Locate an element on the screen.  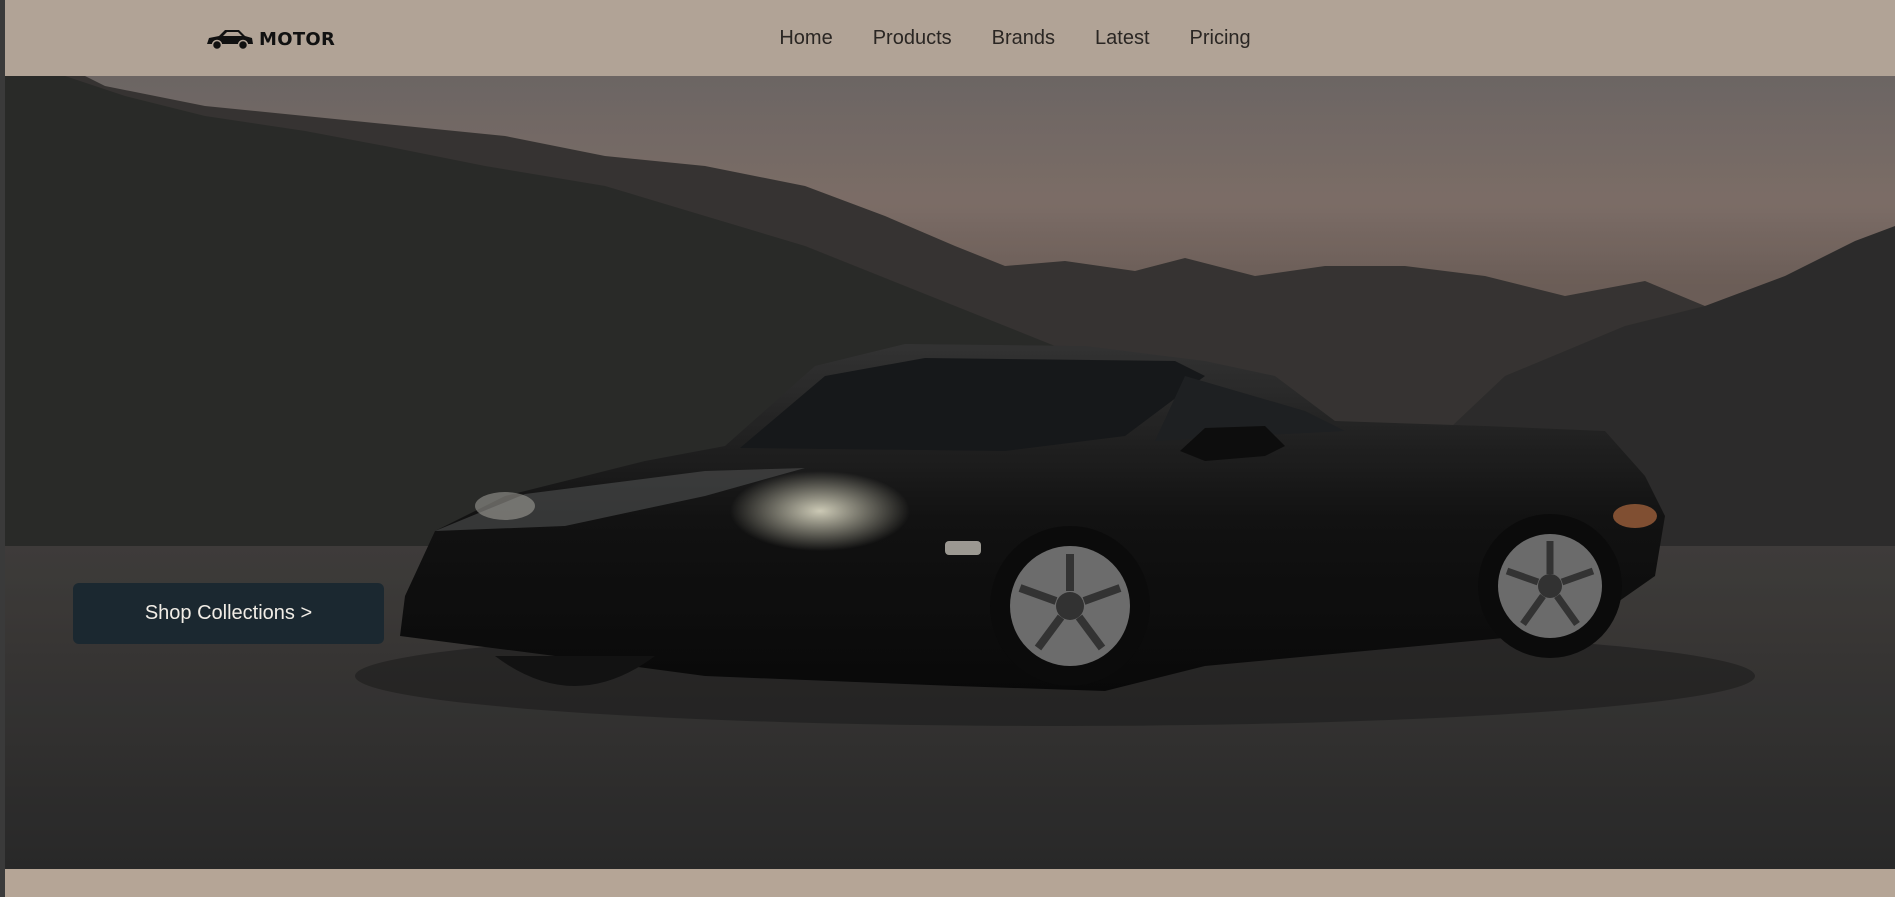
nav-pricing: Pricing is located at coordinates (1220, 38).